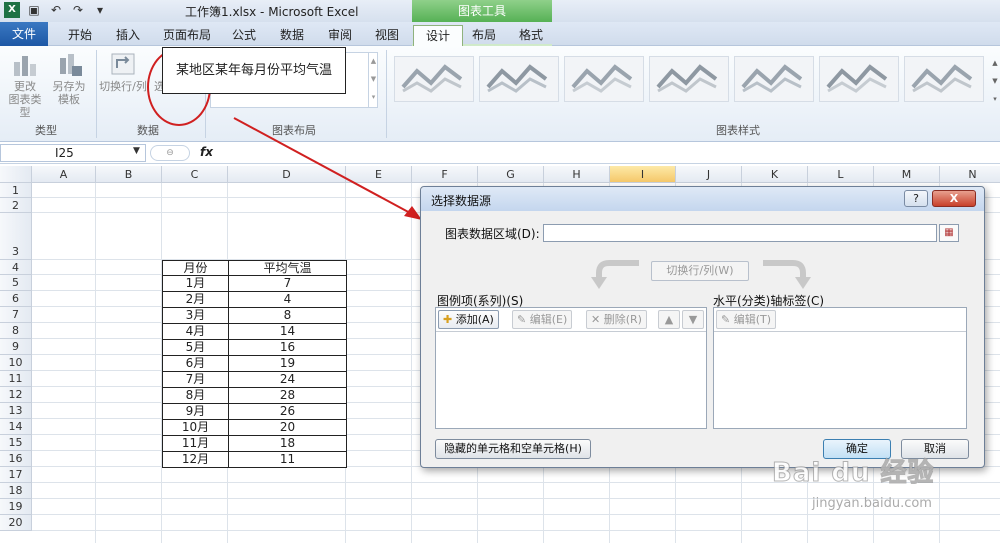 Image resolution: width=1000 pixels, height=543 pixels. I want to click on hidden-empty-cells-button: 隐藏的单元格和空单元格(H), so click(513, 449).